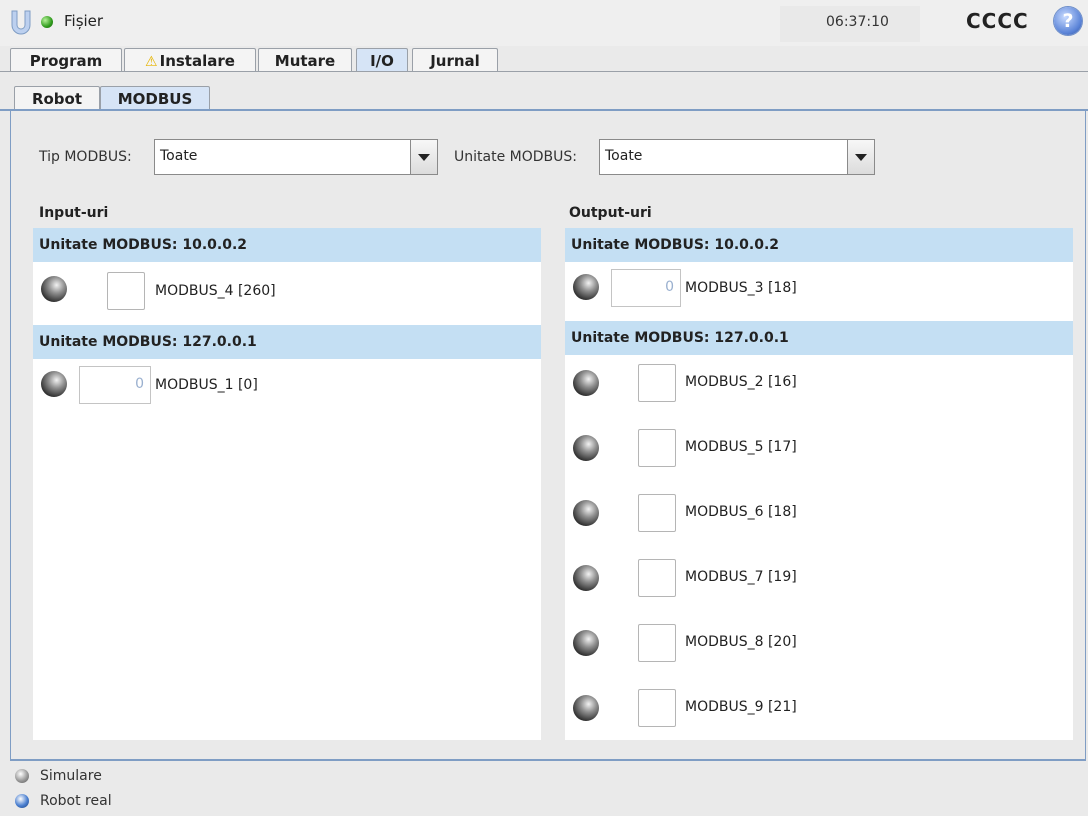 This screenshot has width=1088, height=816. What do you see at coordinates (215, 291) in the screenshot?
I see `signal-name: MODBUS_4 [260]` at bounding box center [215, 291].